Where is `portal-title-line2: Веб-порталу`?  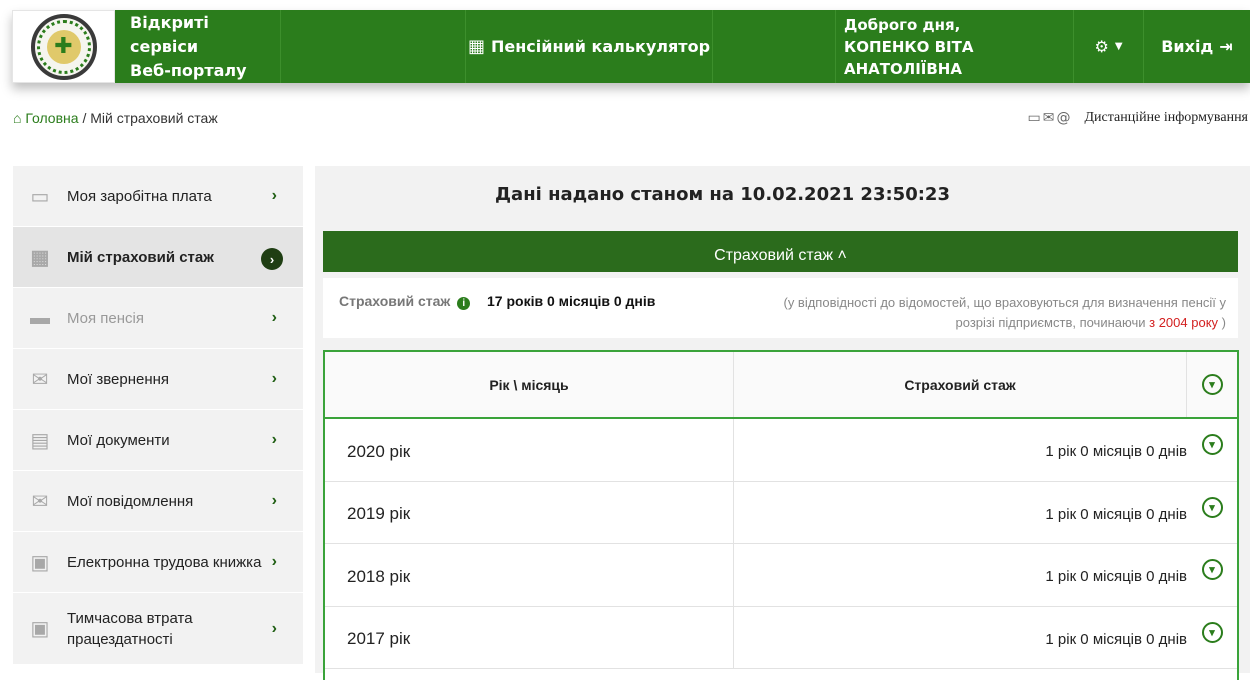 portal-title-line2: Веб-порталу is located at coordinates (188, 70).